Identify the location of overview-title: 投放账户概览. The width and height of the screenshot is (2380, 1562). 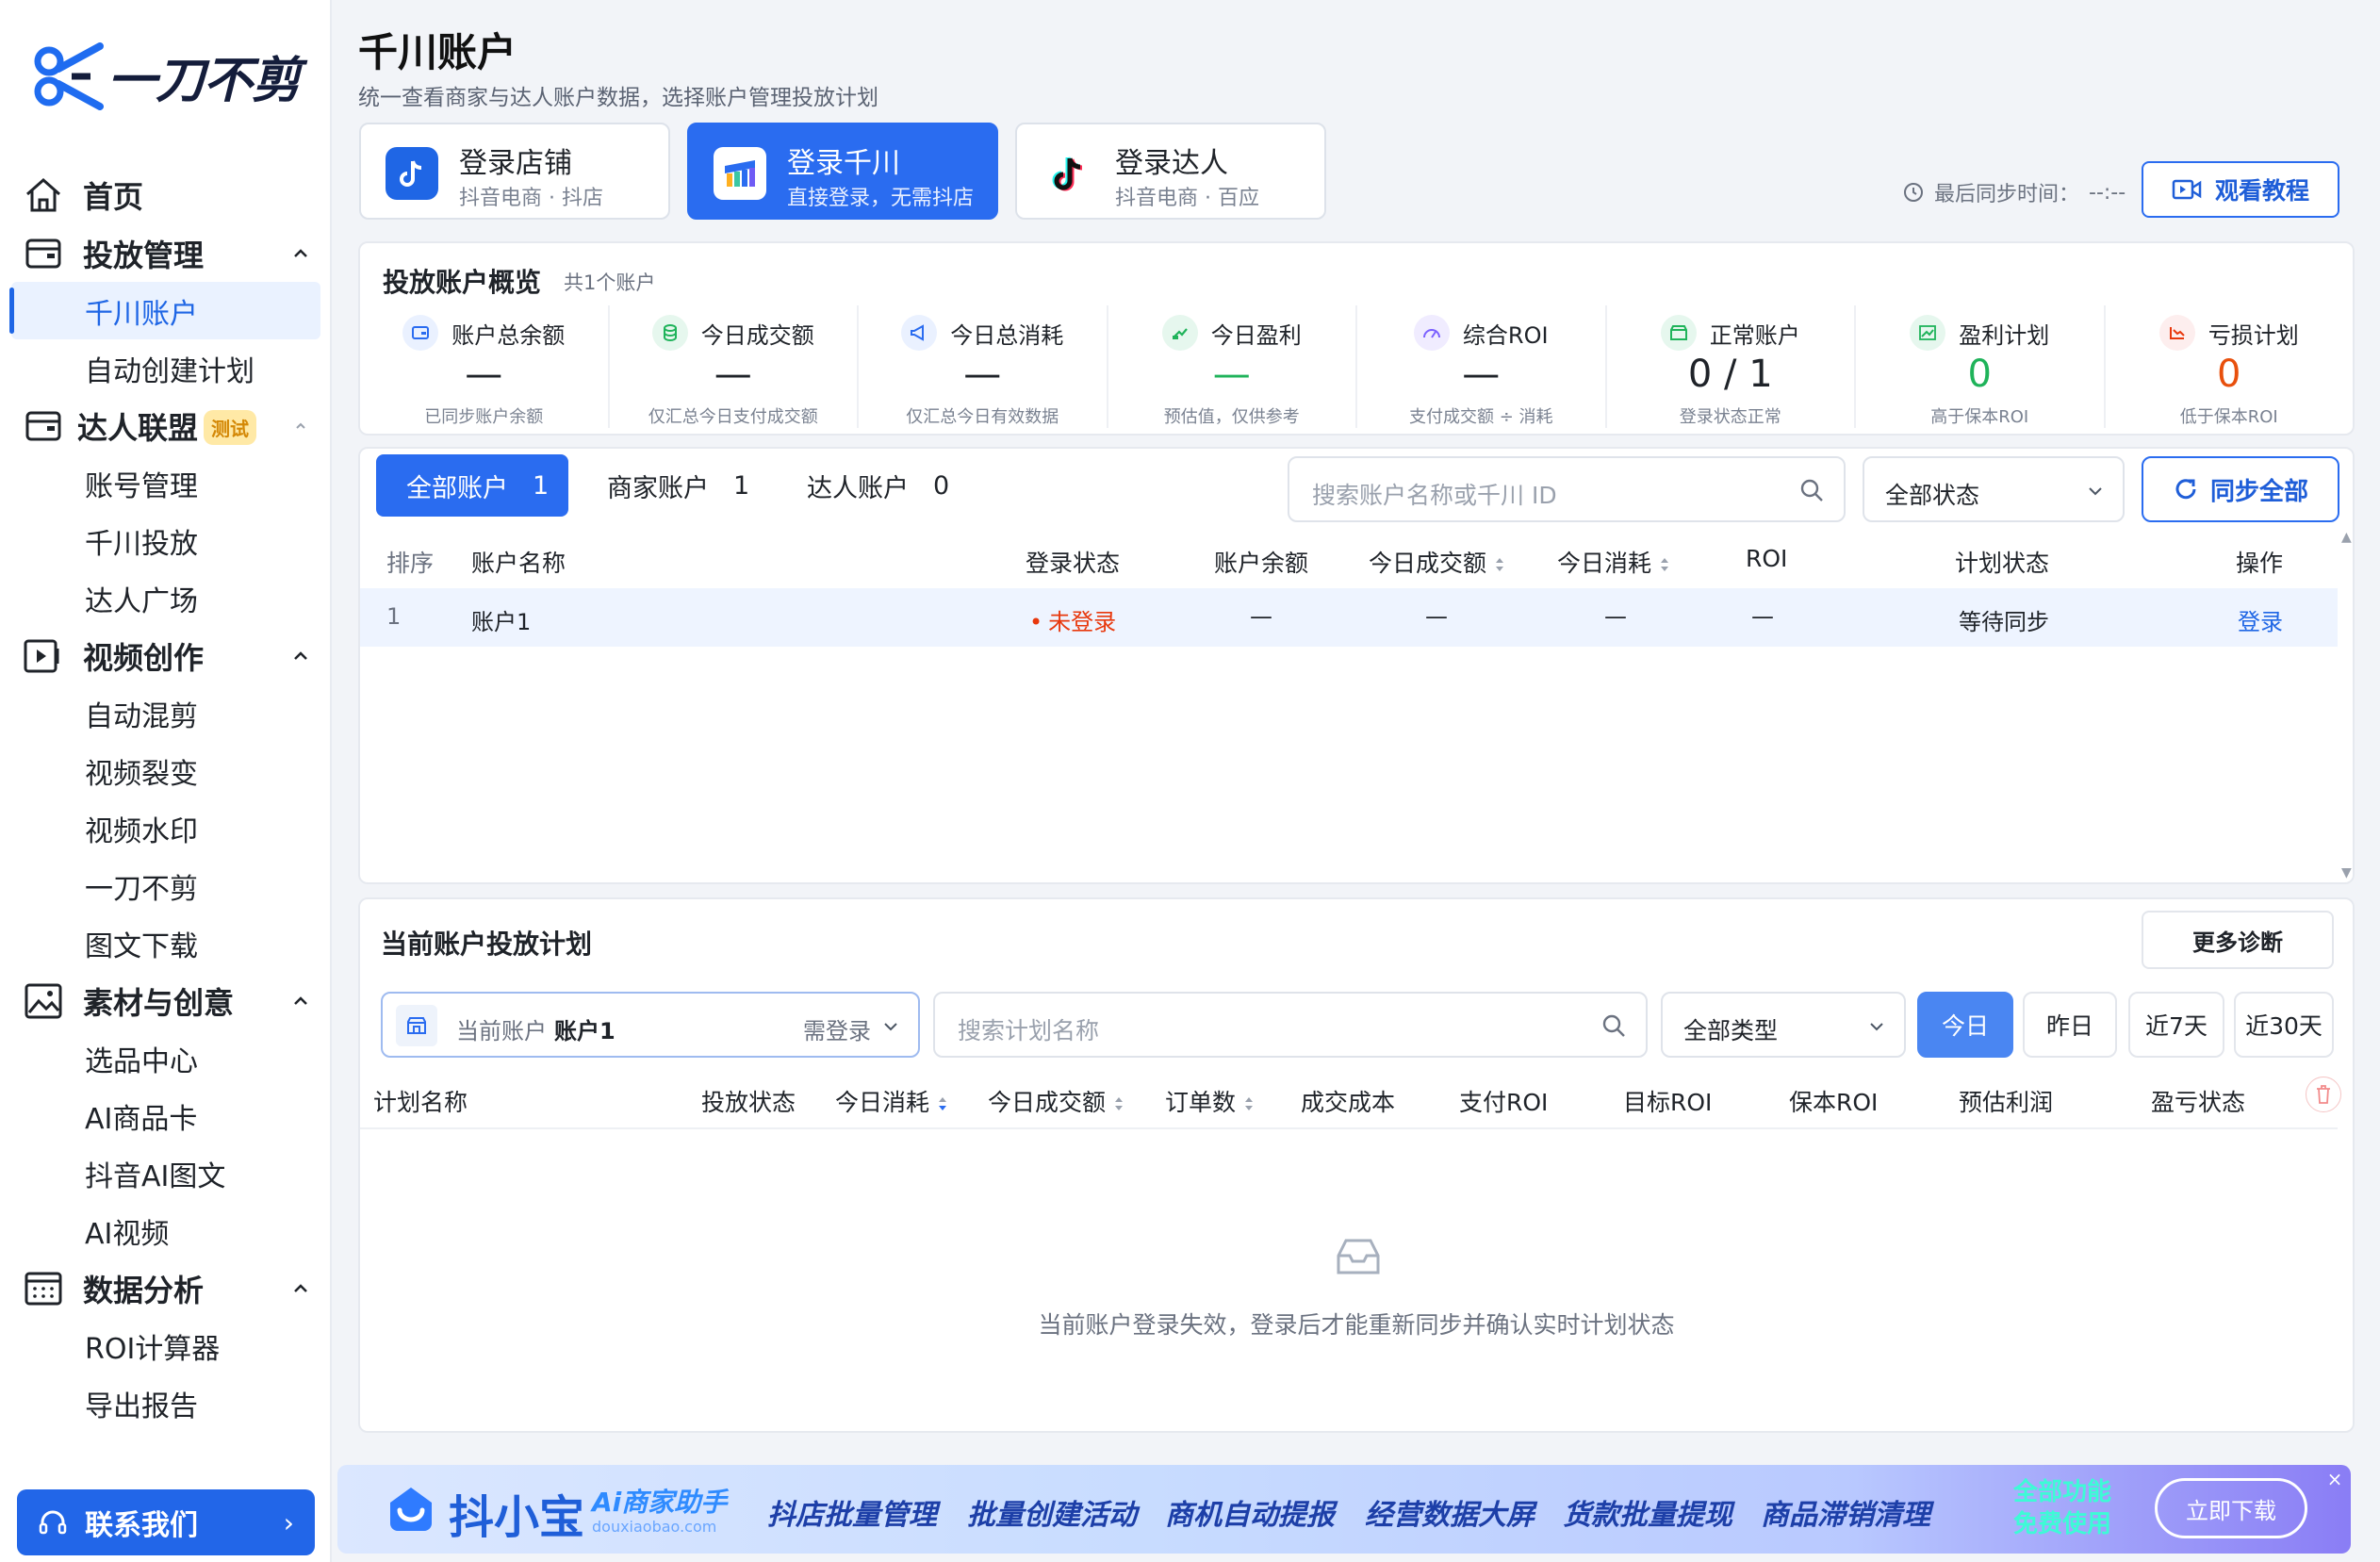
(462, 283).